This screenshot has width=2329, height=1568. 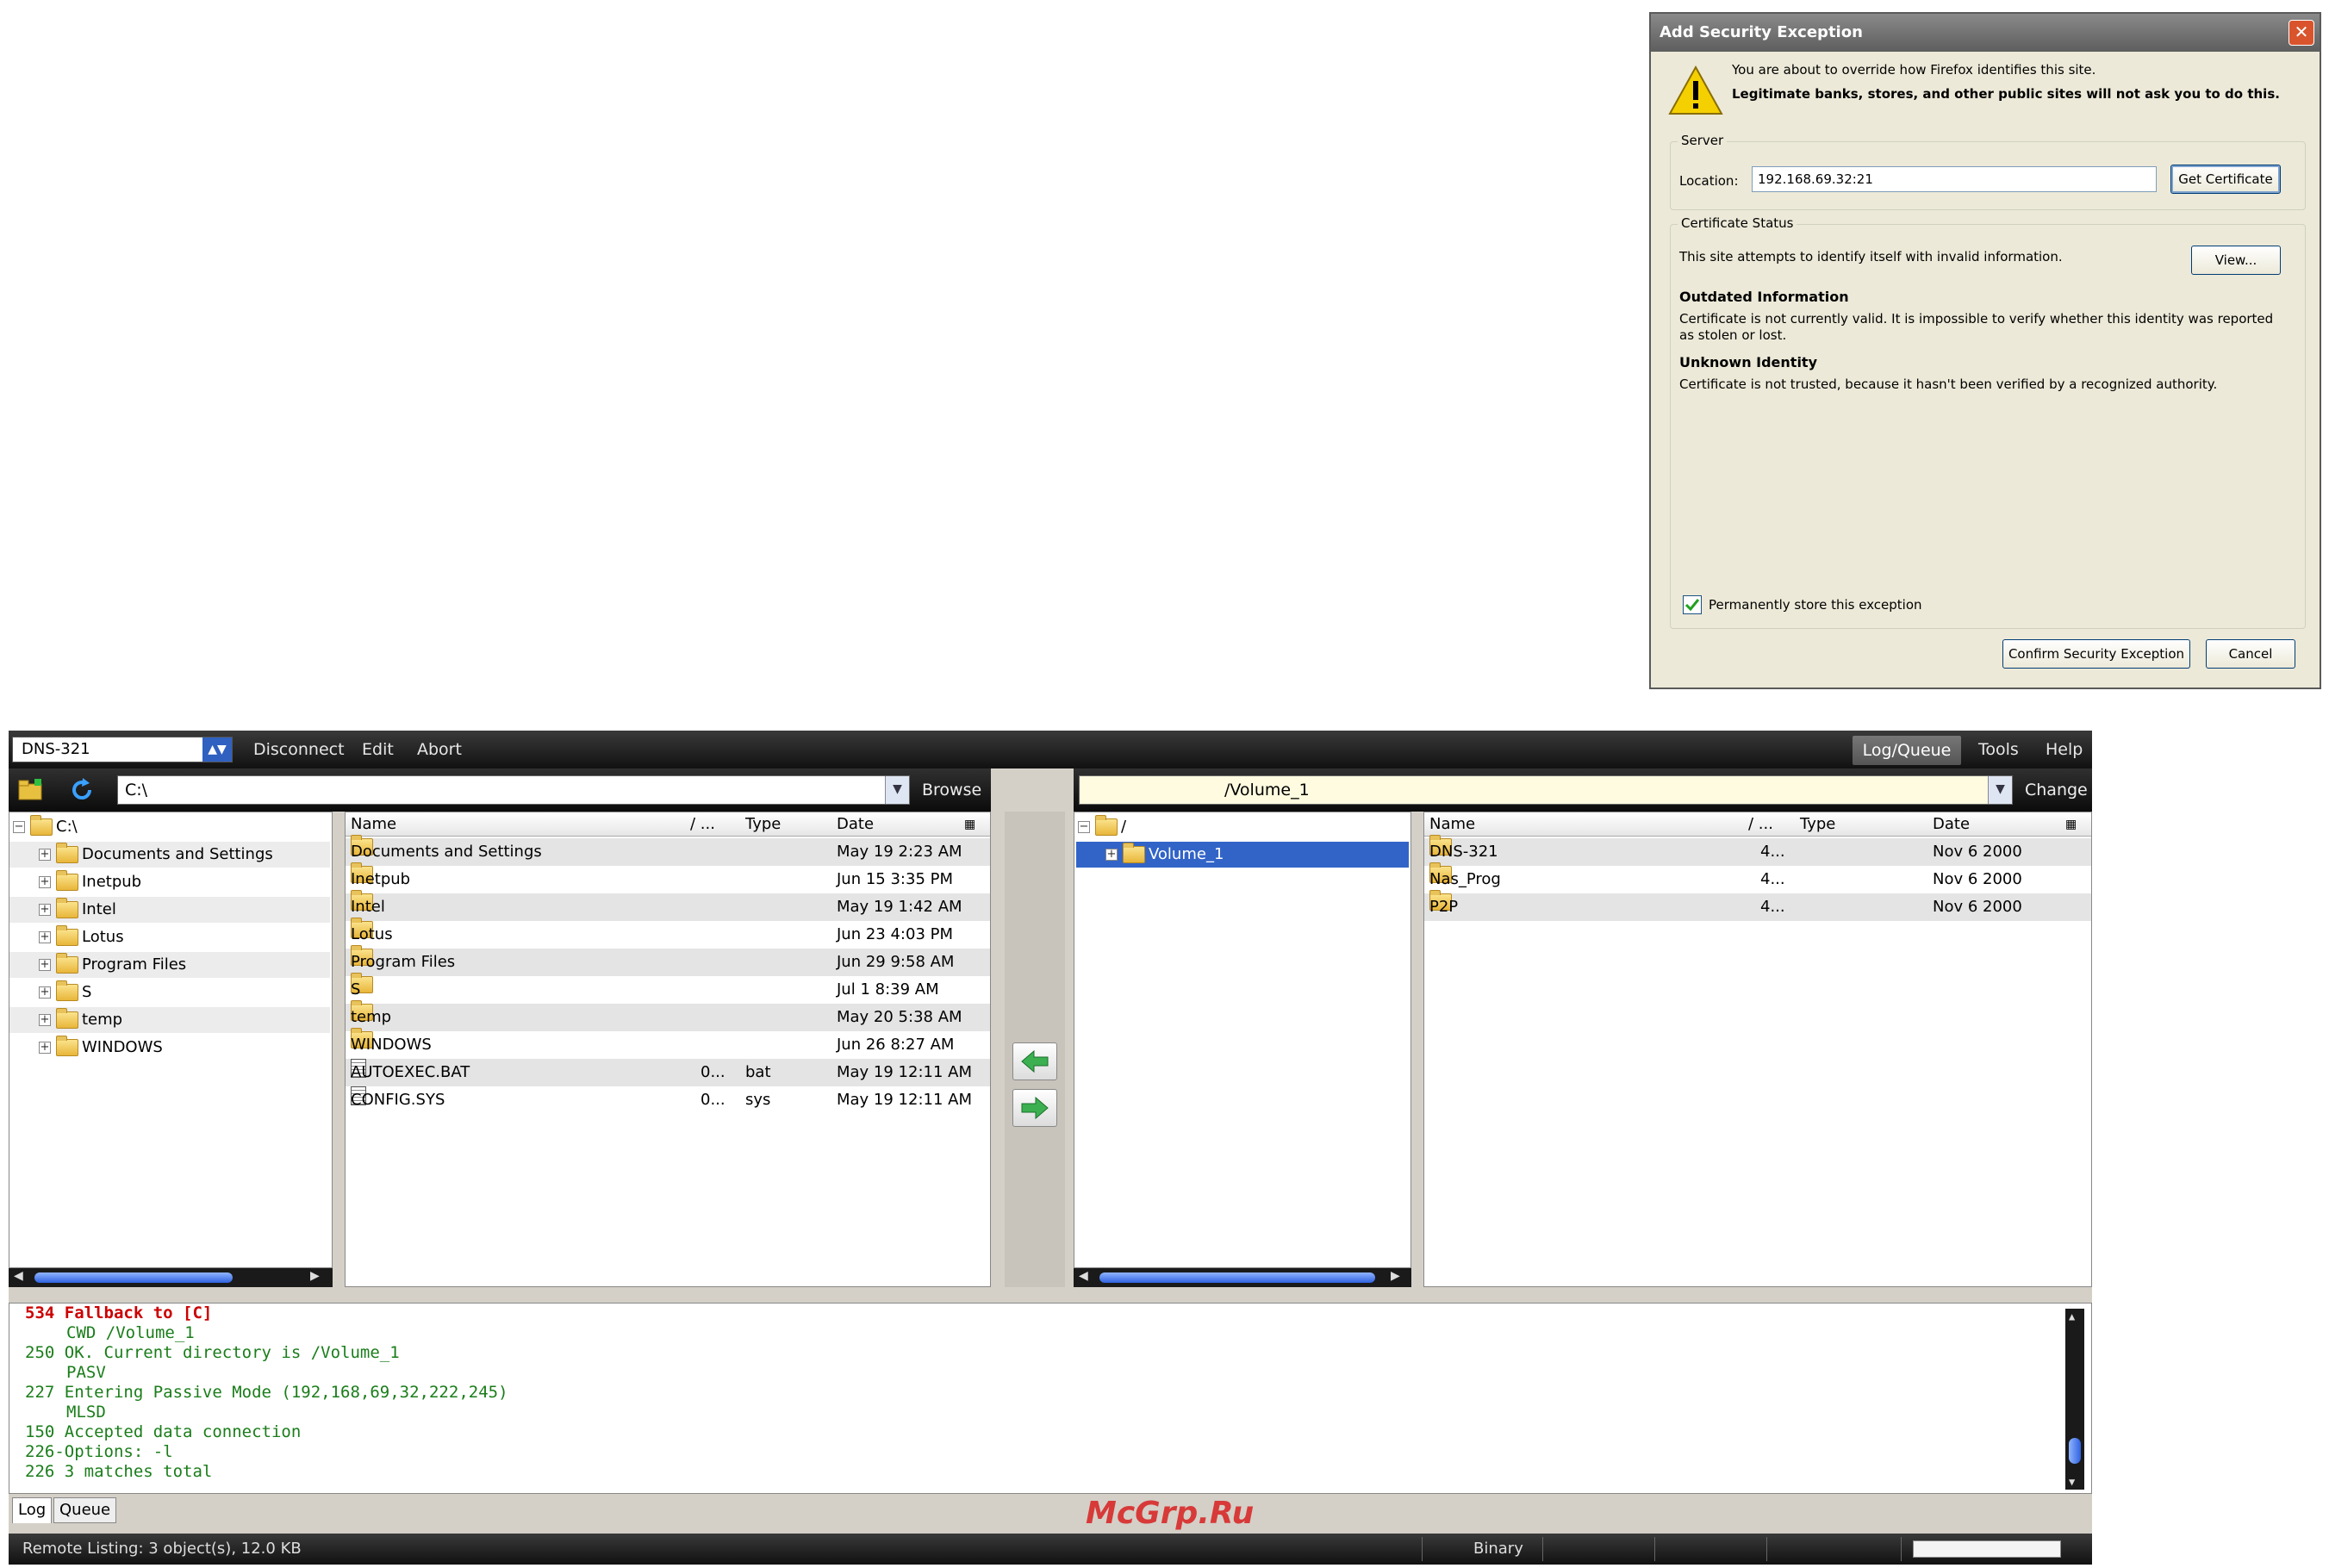 What do you see at coordinates (896, 1045) in the screenshot?
I see `file-date: Jun 26 8:27 AM` at bounding box center [896, 1045].